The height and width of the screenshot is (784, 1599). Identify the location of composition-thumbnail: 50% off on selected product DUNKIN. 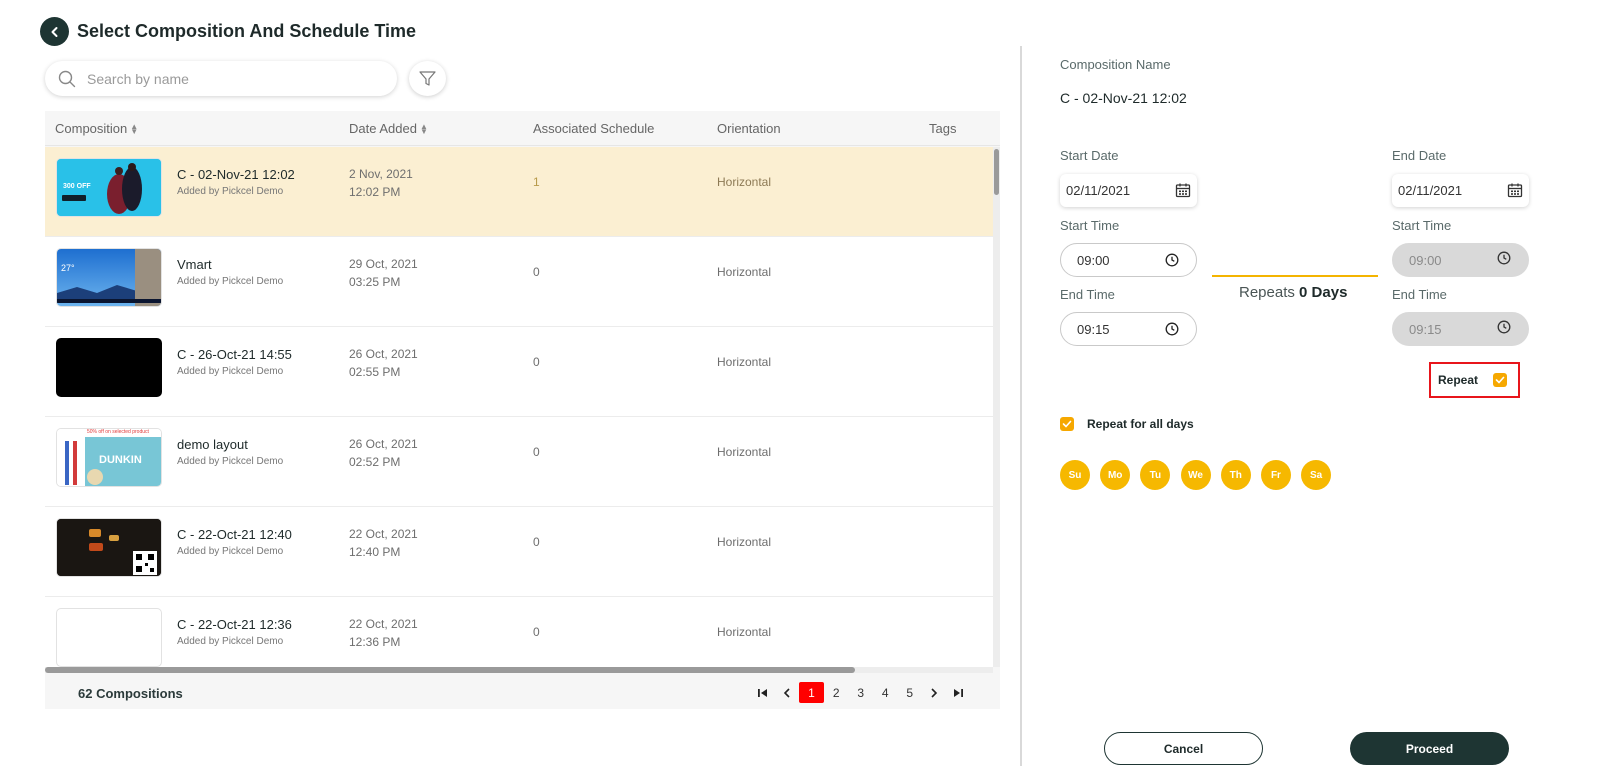
(109, 457).